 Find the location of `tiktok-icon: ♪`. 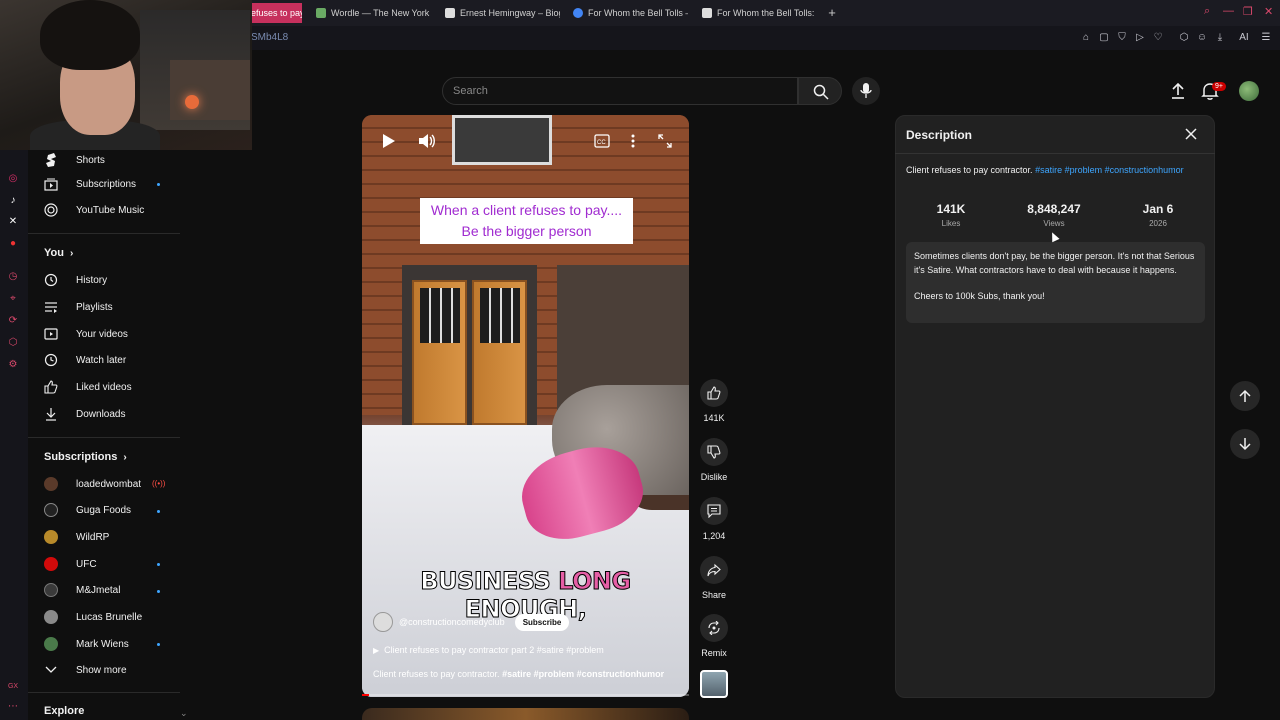

tiktok-icon: ♪ is located at coordinates (13, 201).